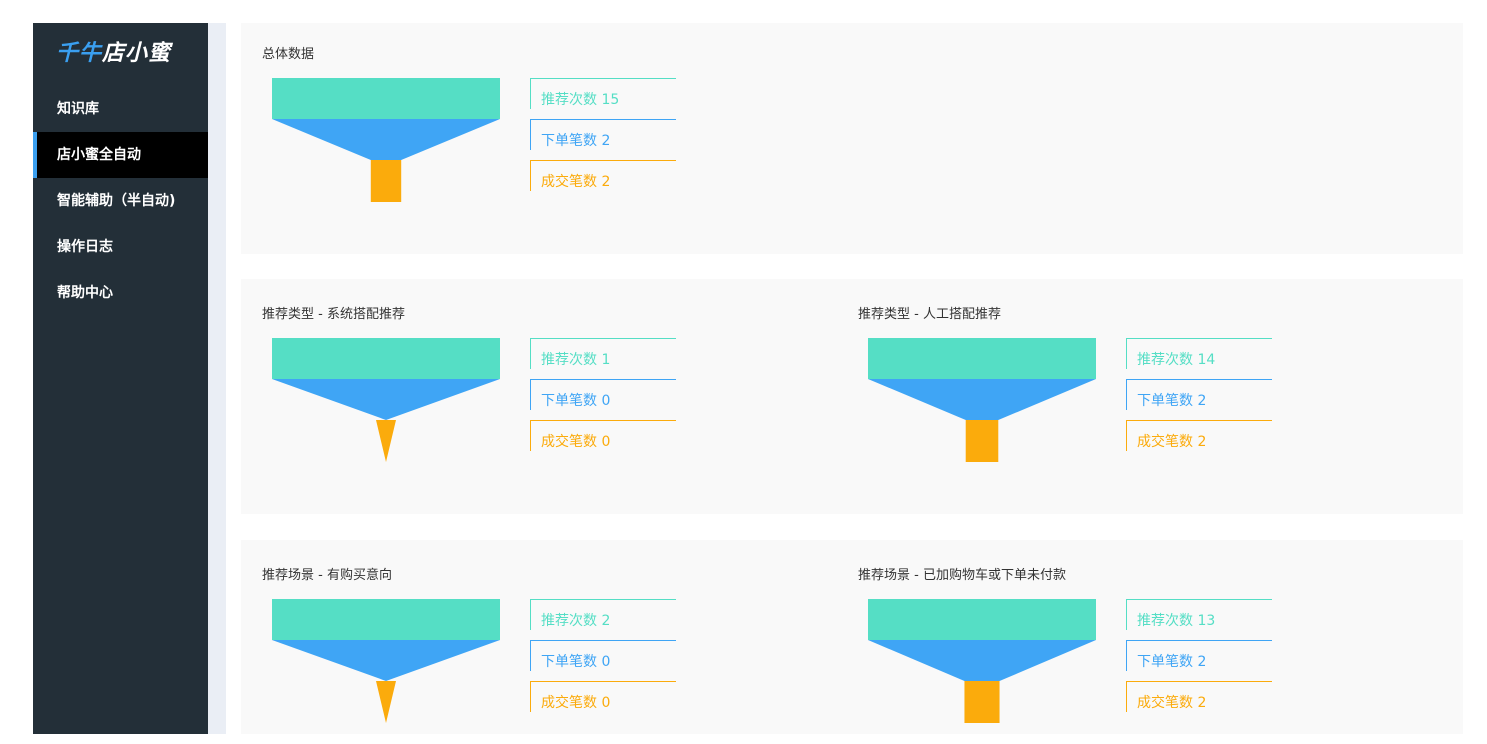  Describe the element at coordinates (79, 53) in the screenshot. I see `logo-part-brand: 千牛` at that location.